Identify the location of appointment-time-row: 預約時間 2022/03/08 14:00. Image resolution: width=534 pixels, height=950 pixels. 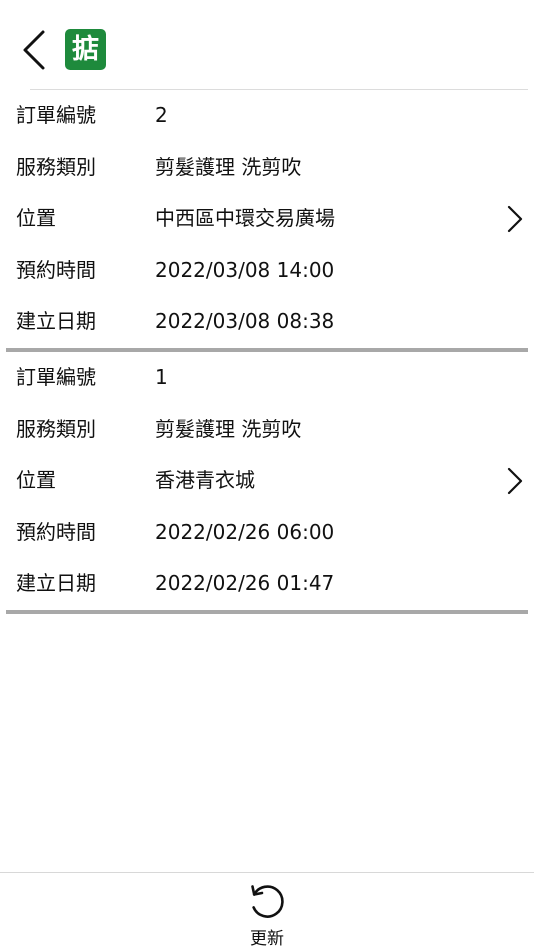
(267, 271).